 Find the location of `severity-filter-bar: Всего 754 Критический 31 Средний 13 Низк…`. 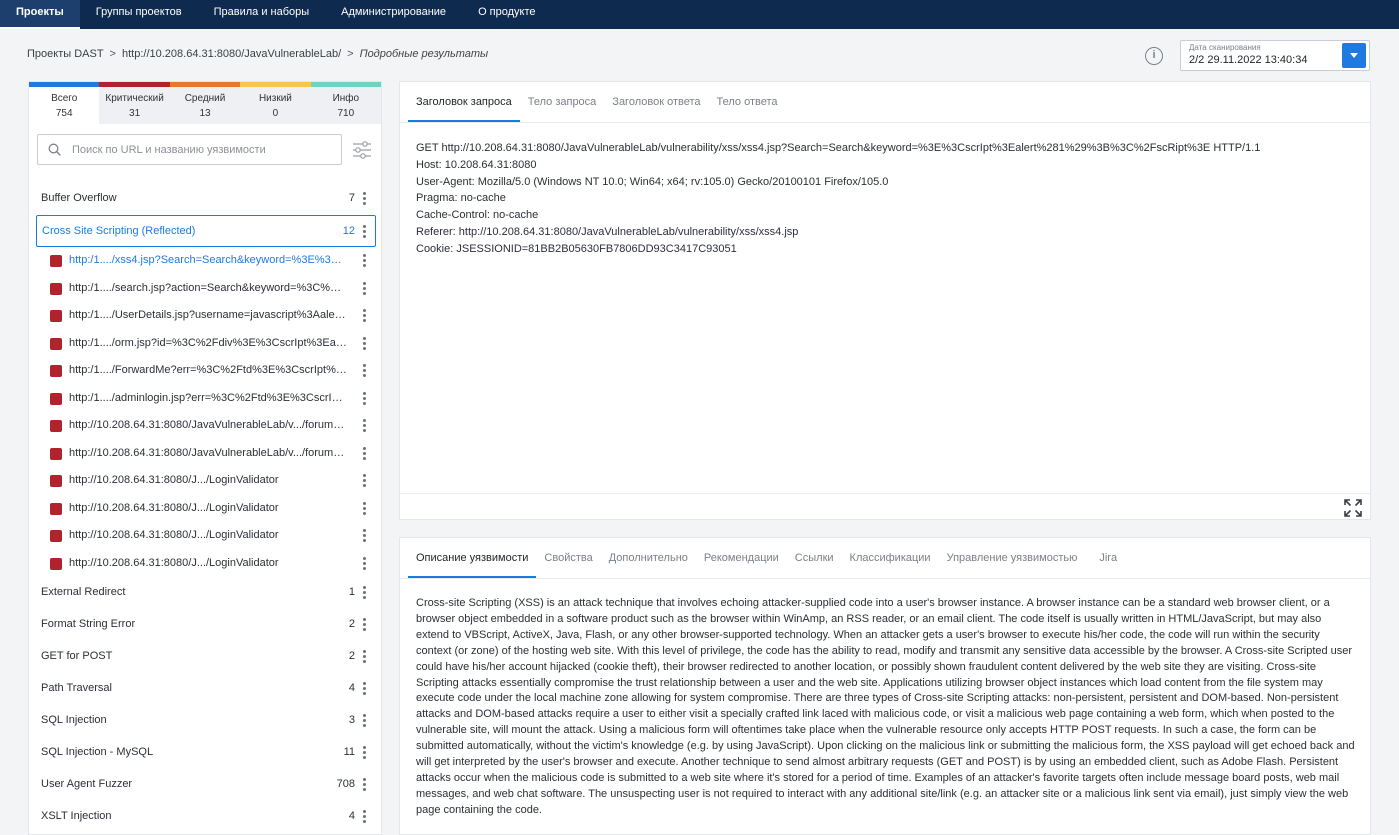

severity-filter-bar: Всего 754 Критический 31 Средний 13 Низк… is located at coordinates (205, 103).